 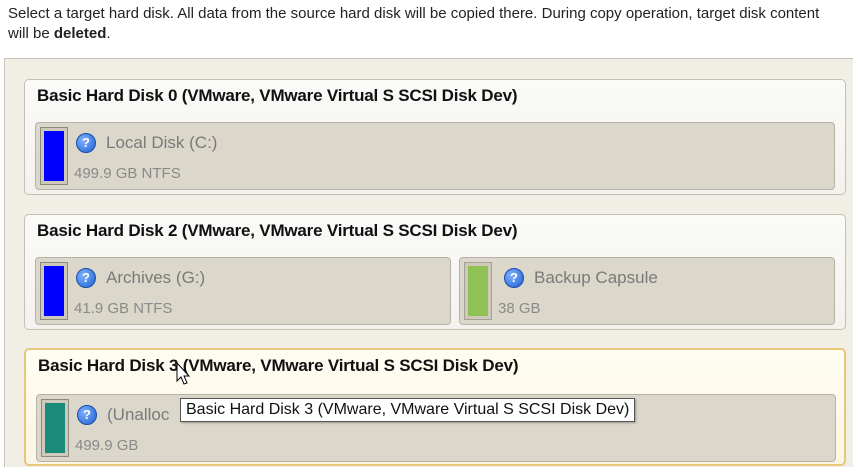 What do you see at coordinates (183, 373) in the screenshot?
I see `mouse-cursor-icon` at bounding box center [183, 373].